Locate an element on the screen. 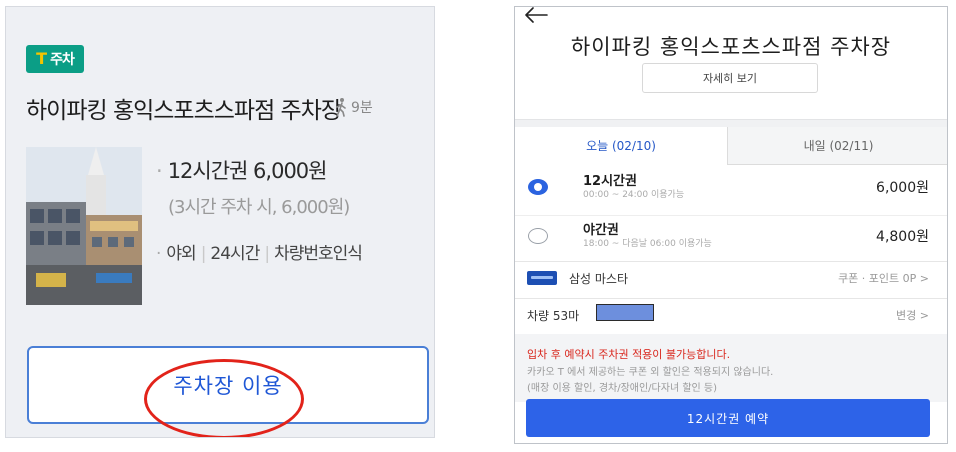 The image size is (956, 452). ticket-time: 00:00 ~ 24:00 이용가능 is located at coordinates (634, 195).